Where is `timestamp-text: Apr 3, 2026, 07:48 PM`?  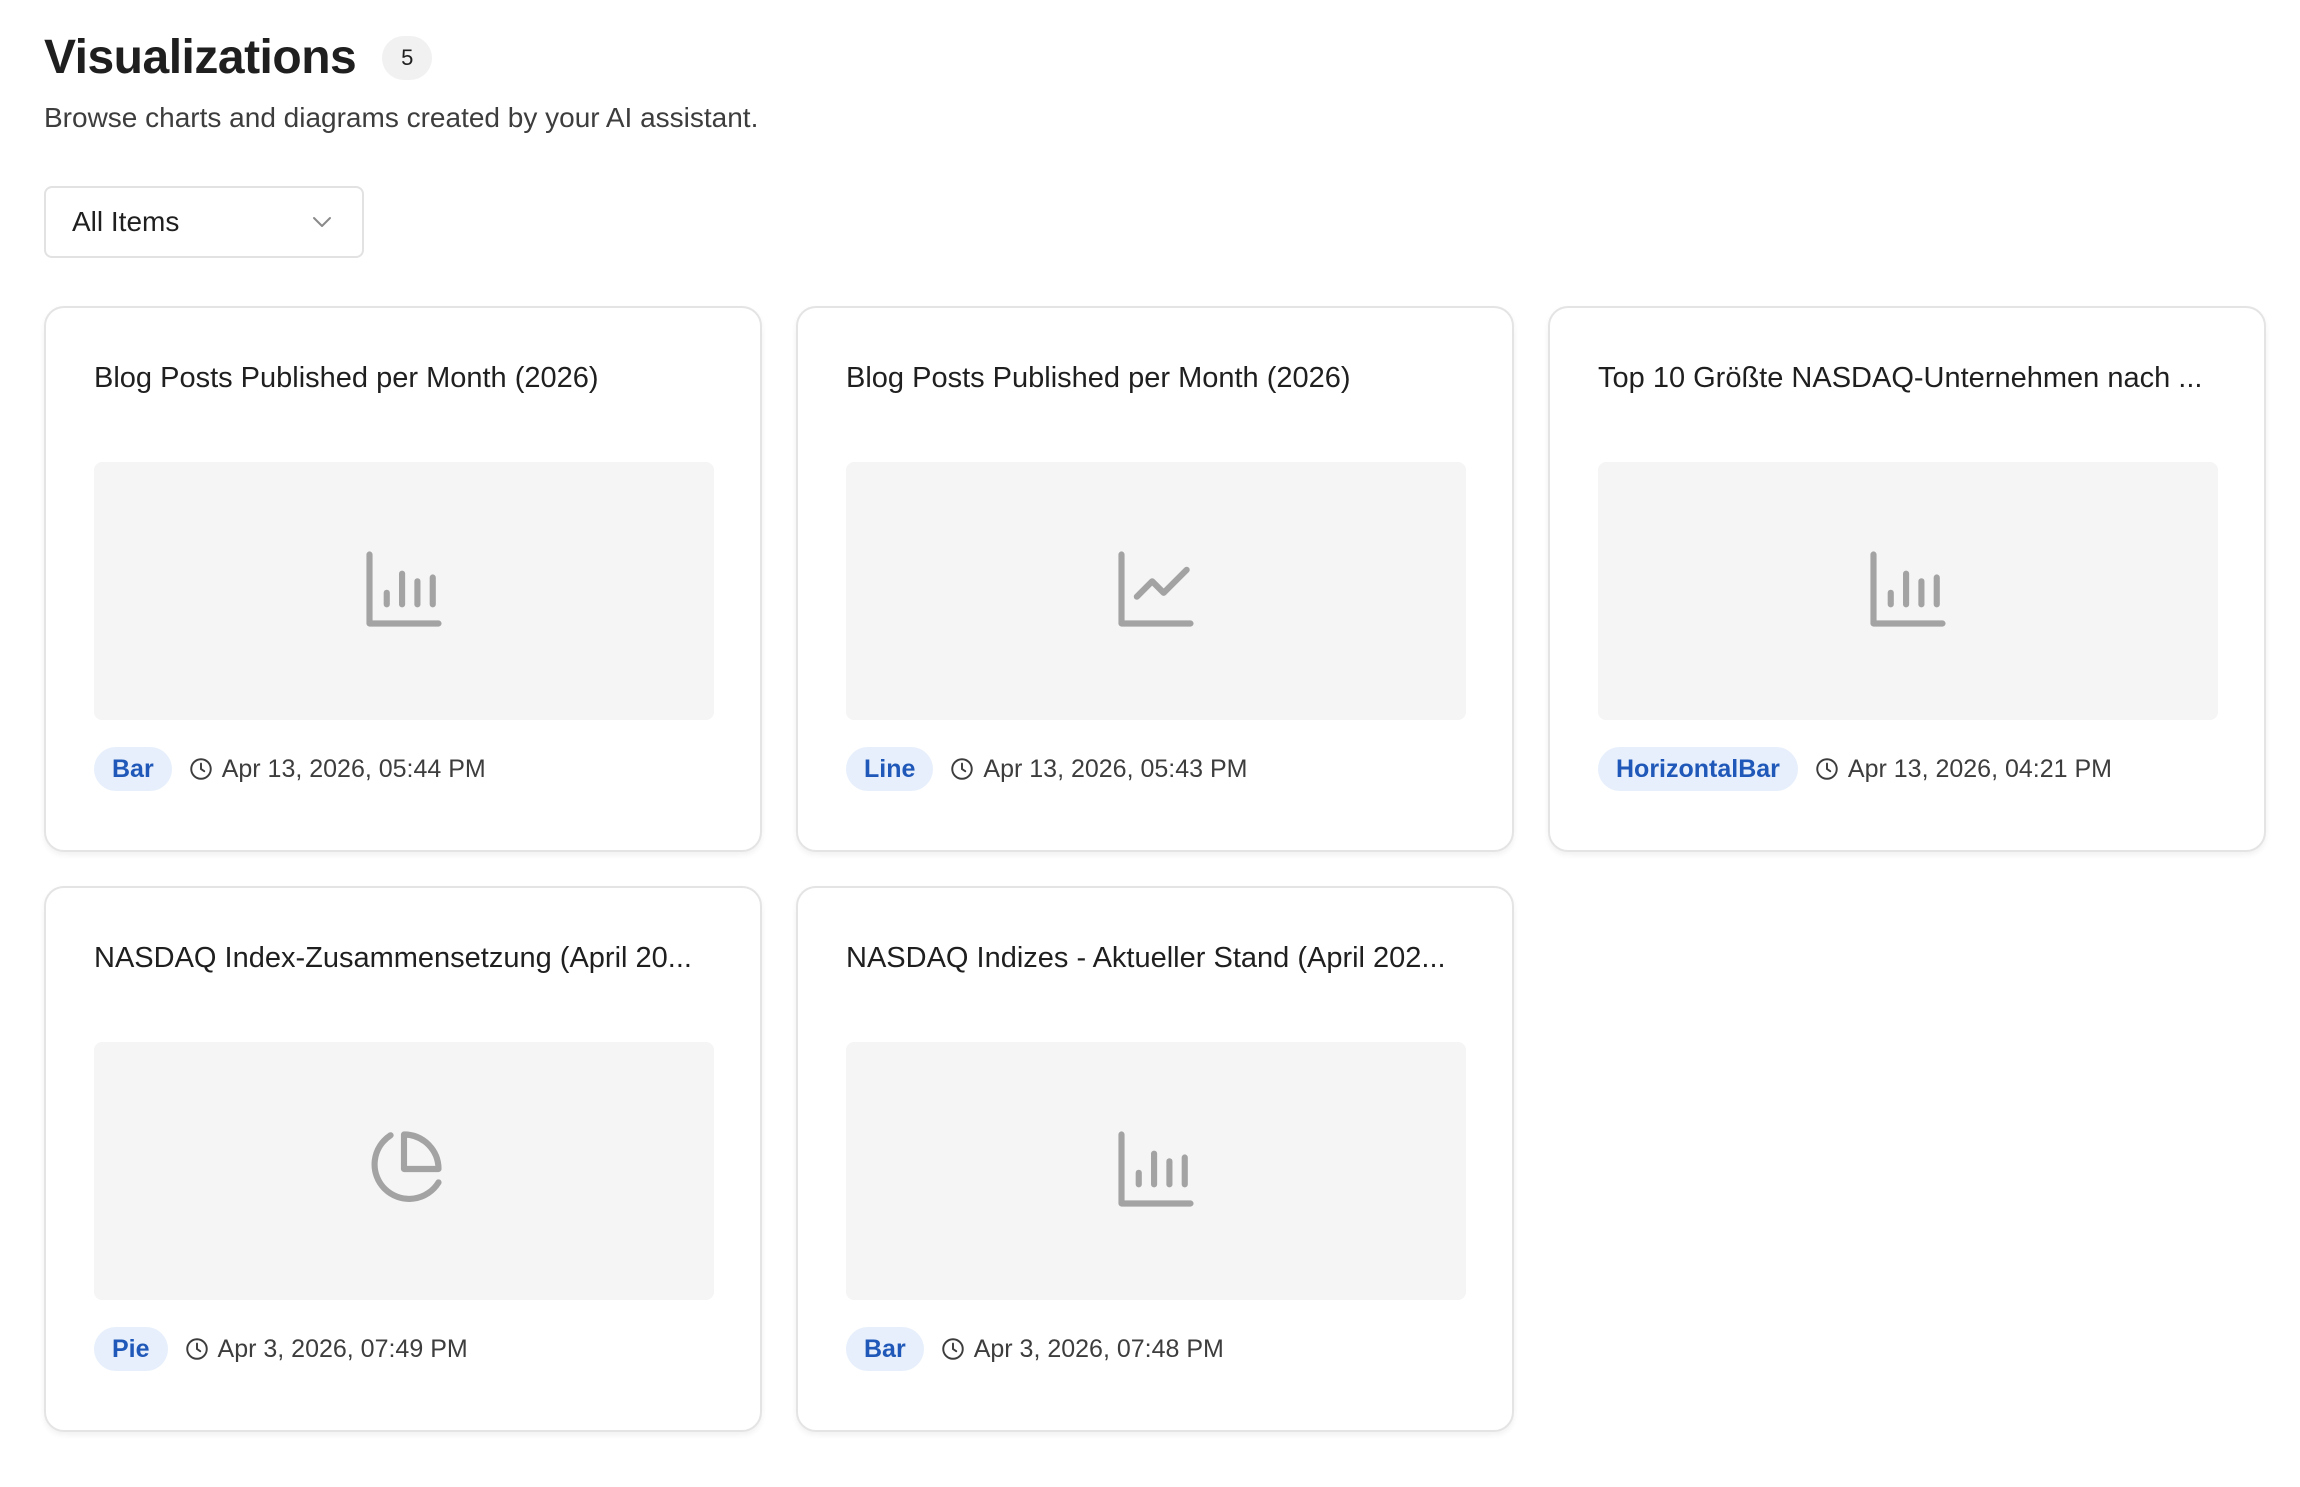
timestamp-text: Apr 3, 2026, 07:48 PM is located at coordinates (1098, 1348).